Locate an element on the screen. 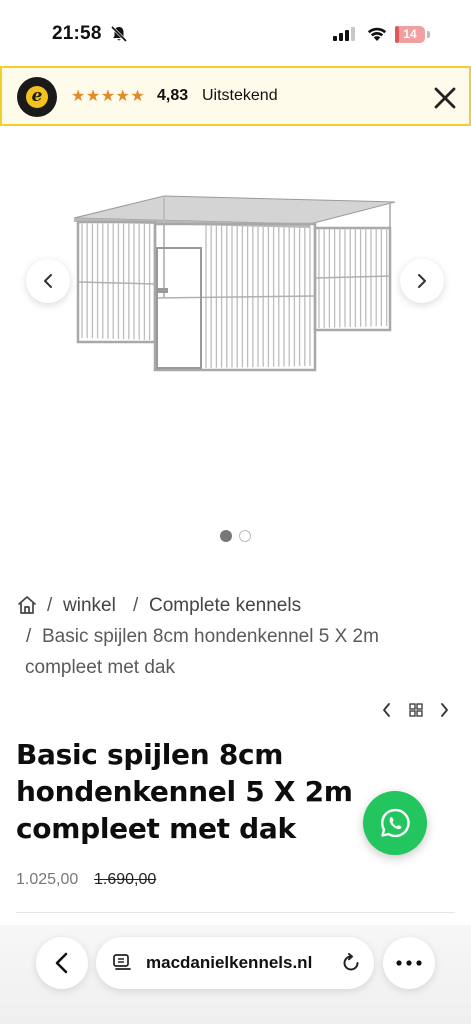 This screenshot has height=1024, width=471. bell-muted-icon is located at coordinates (119, 34).